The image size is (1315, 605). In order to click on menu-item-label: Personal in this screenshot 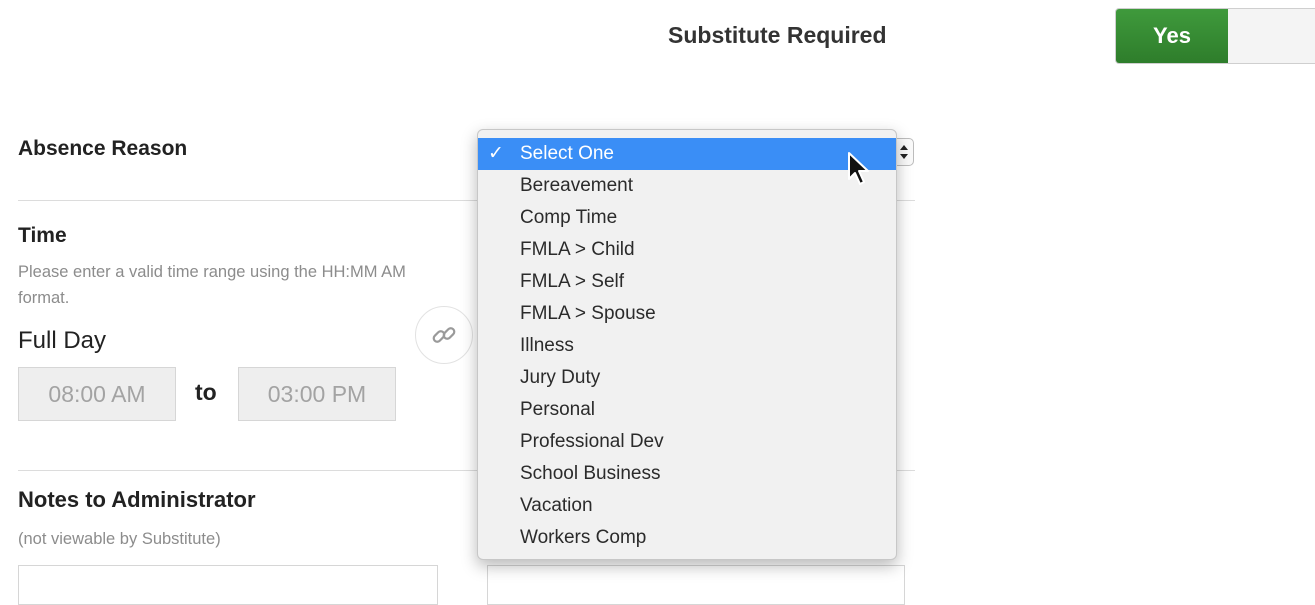, I will do `click(557, 409)`.